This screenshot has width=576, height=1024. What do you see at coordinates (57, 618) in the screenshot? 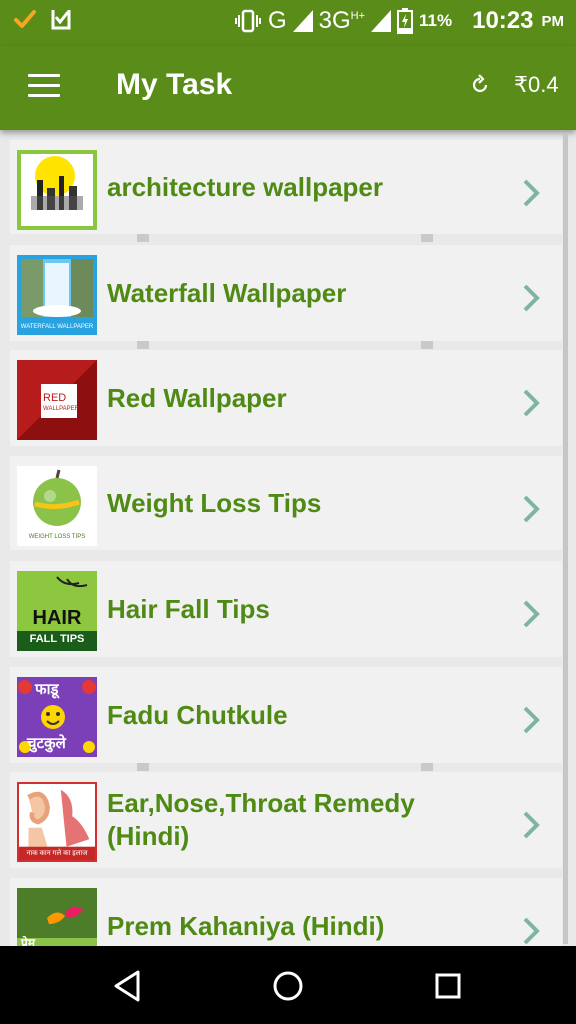
I see `thumb-caption: HAIR` at bounding box center [57, 618].